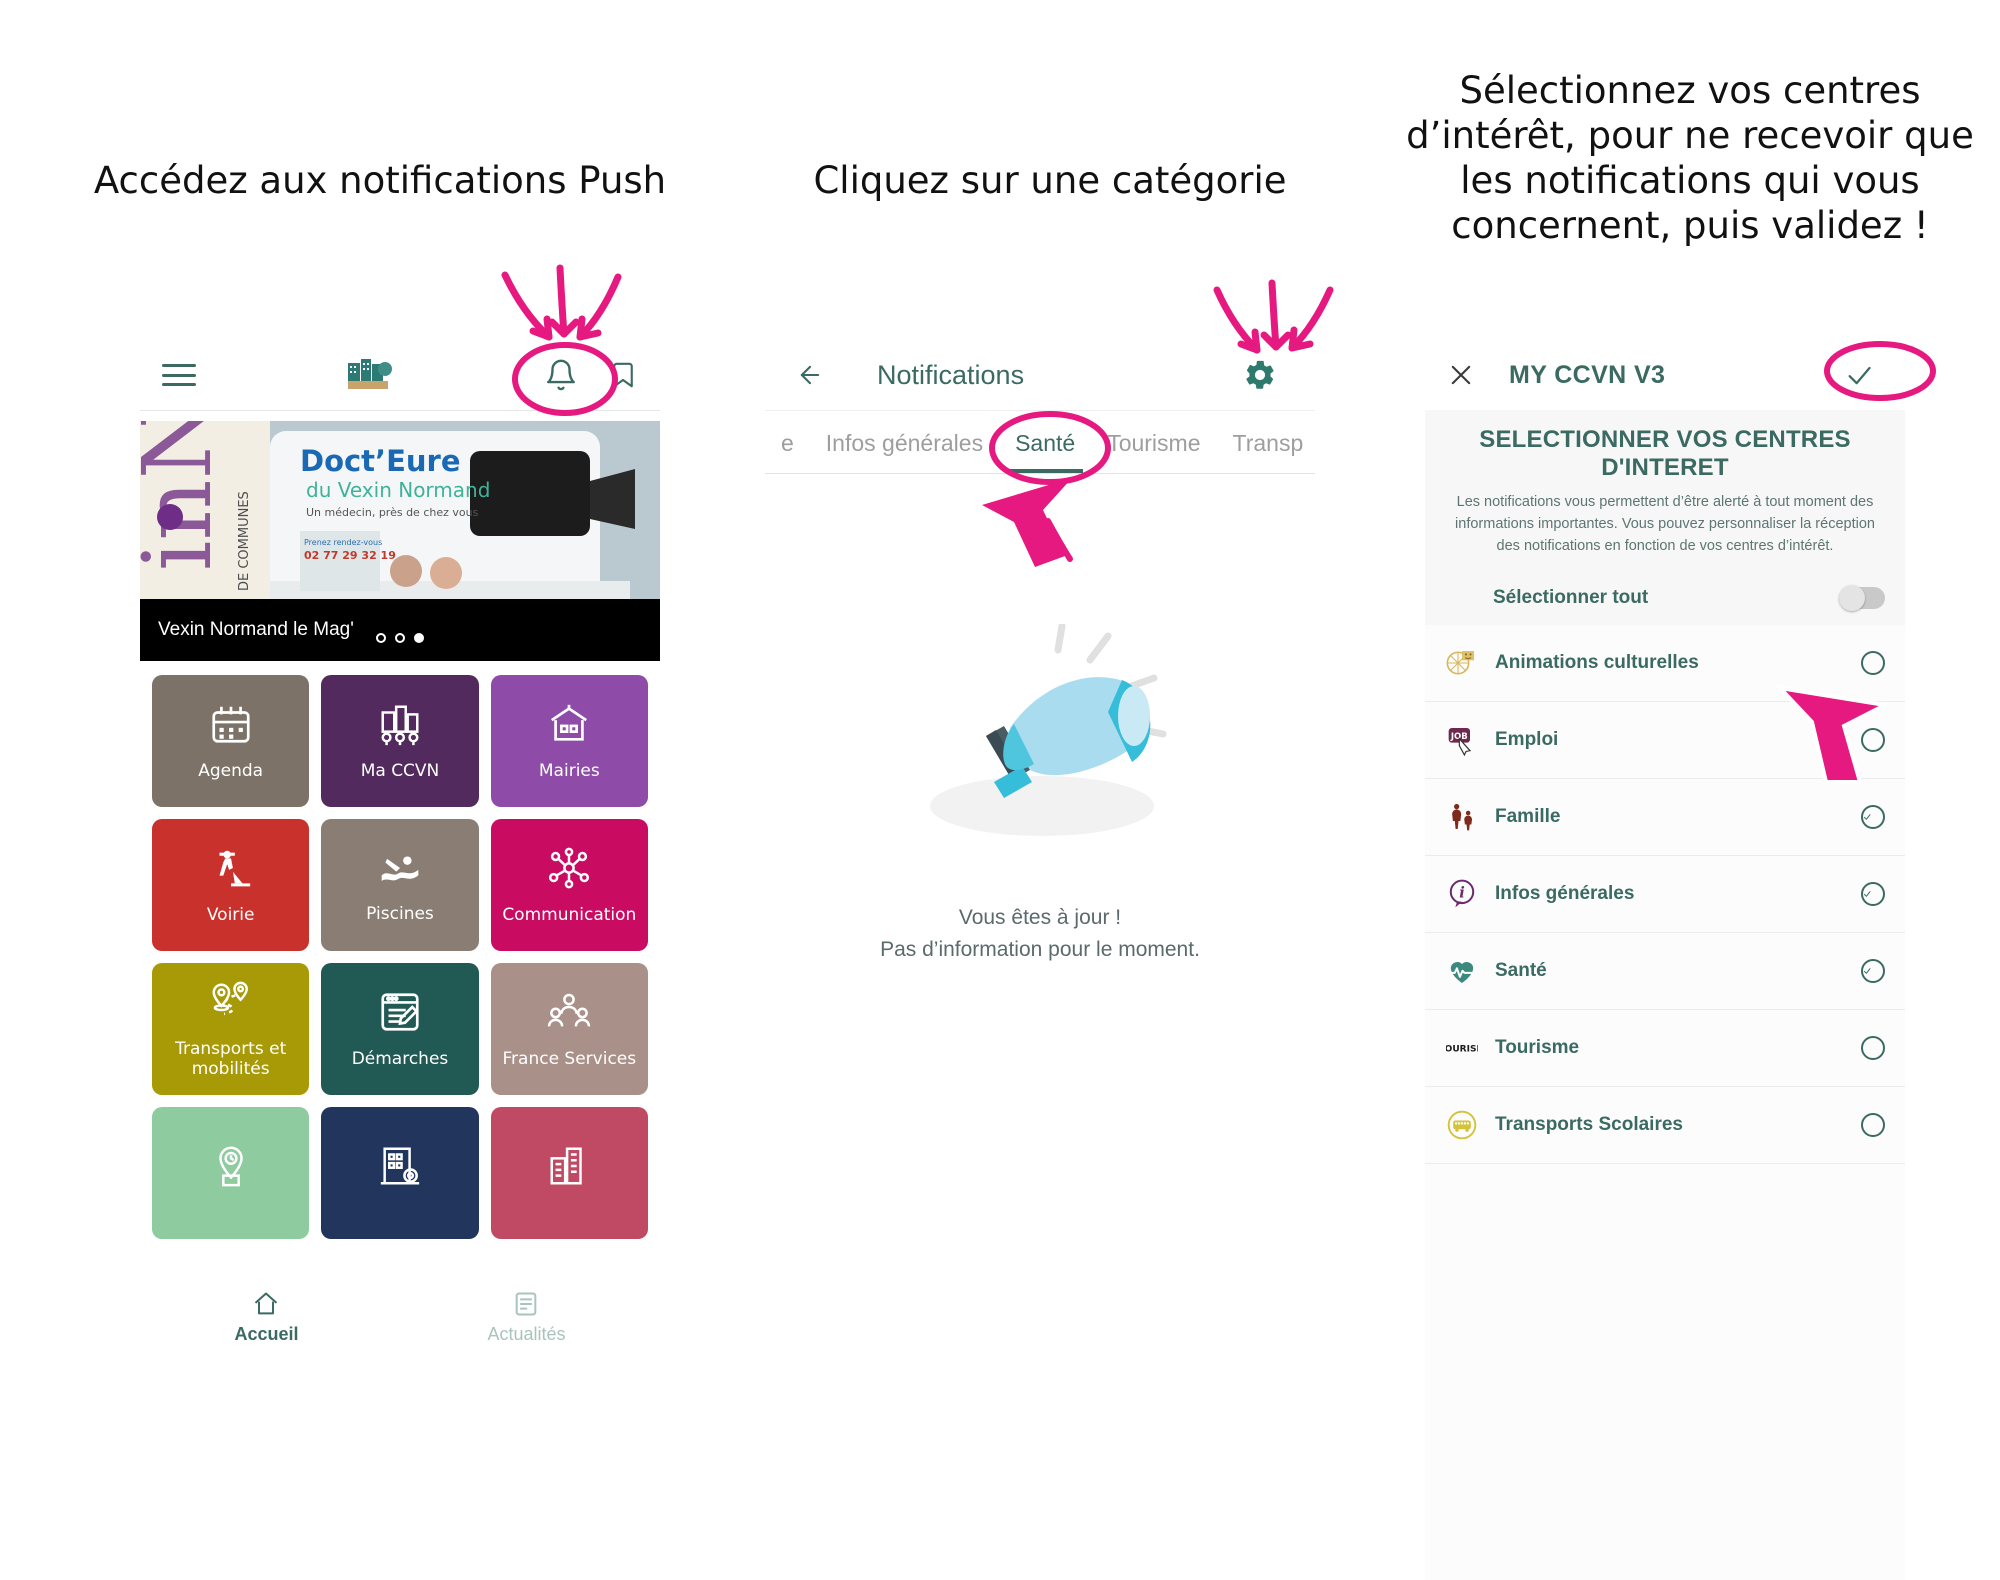 The width and height of the screenshot is (2000, 1580). I want to click on page-title: Notifications, so click(951, 374).